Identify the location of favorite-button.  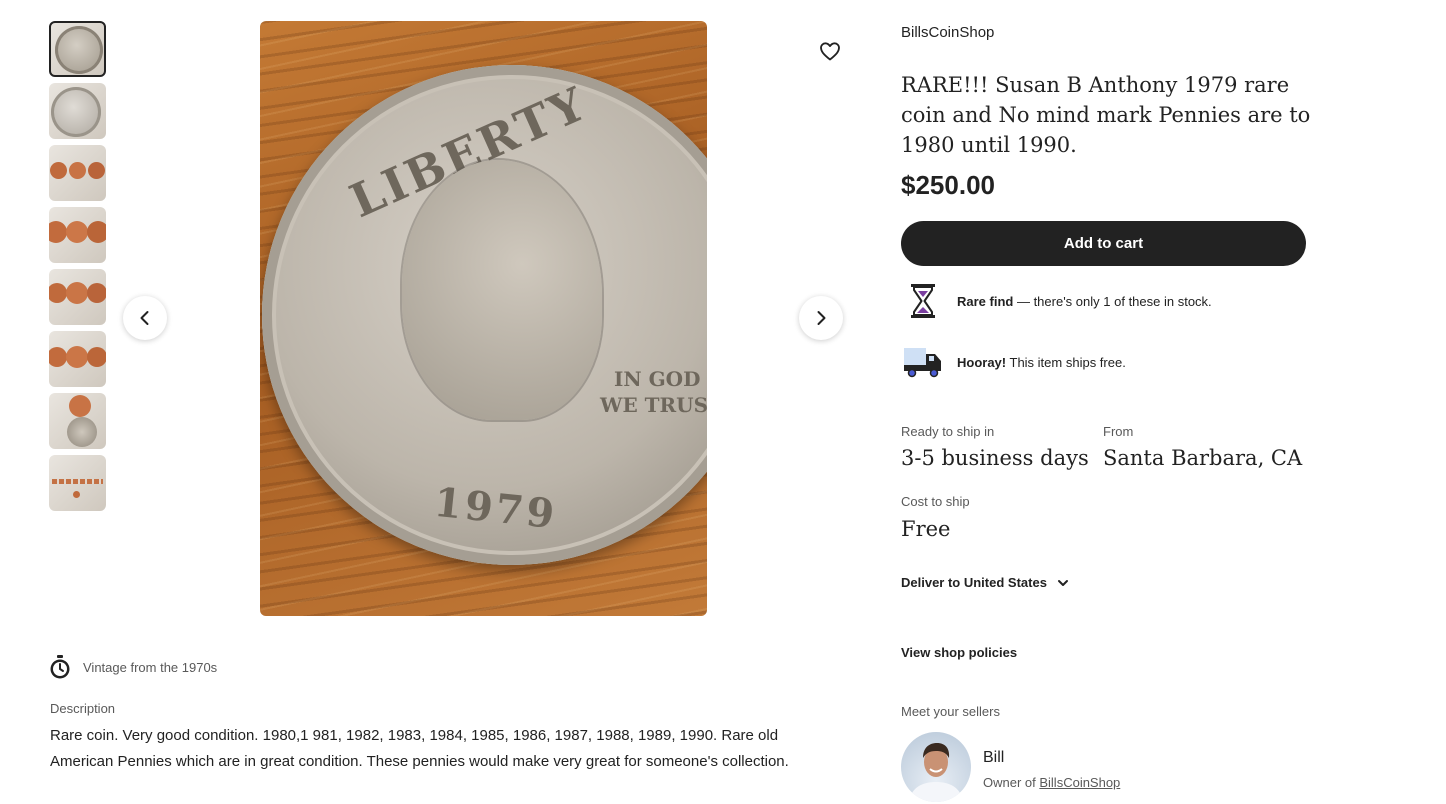
(830, 51).